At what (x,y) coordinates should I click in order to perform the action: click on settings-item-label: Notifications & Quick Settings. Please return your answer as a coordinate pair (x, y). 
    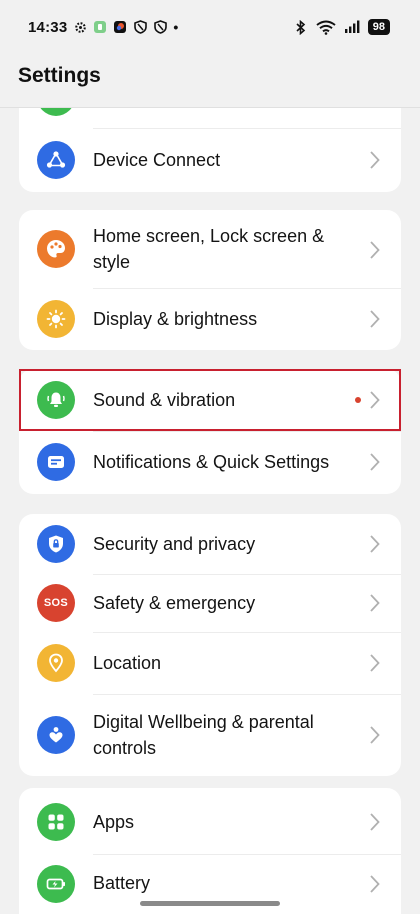
    Looking at the image, I should click on (211, 462).